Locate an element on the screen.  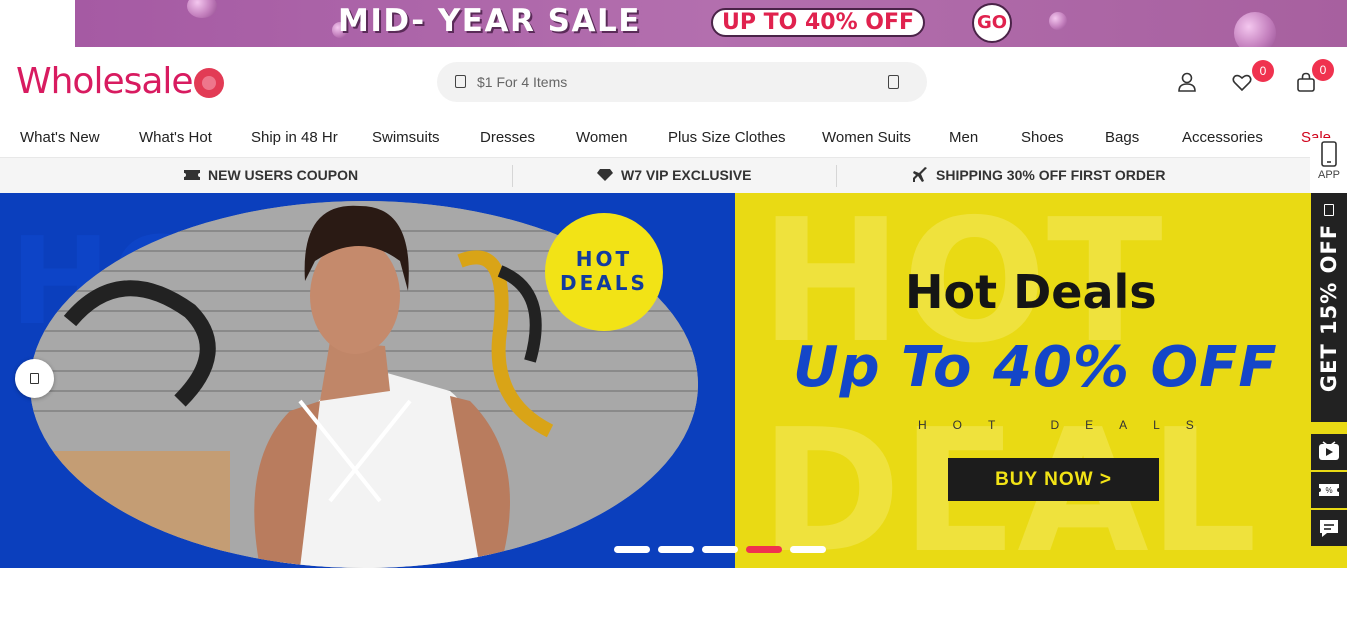
chevron-left-icon is located at coordinates (34, 378).